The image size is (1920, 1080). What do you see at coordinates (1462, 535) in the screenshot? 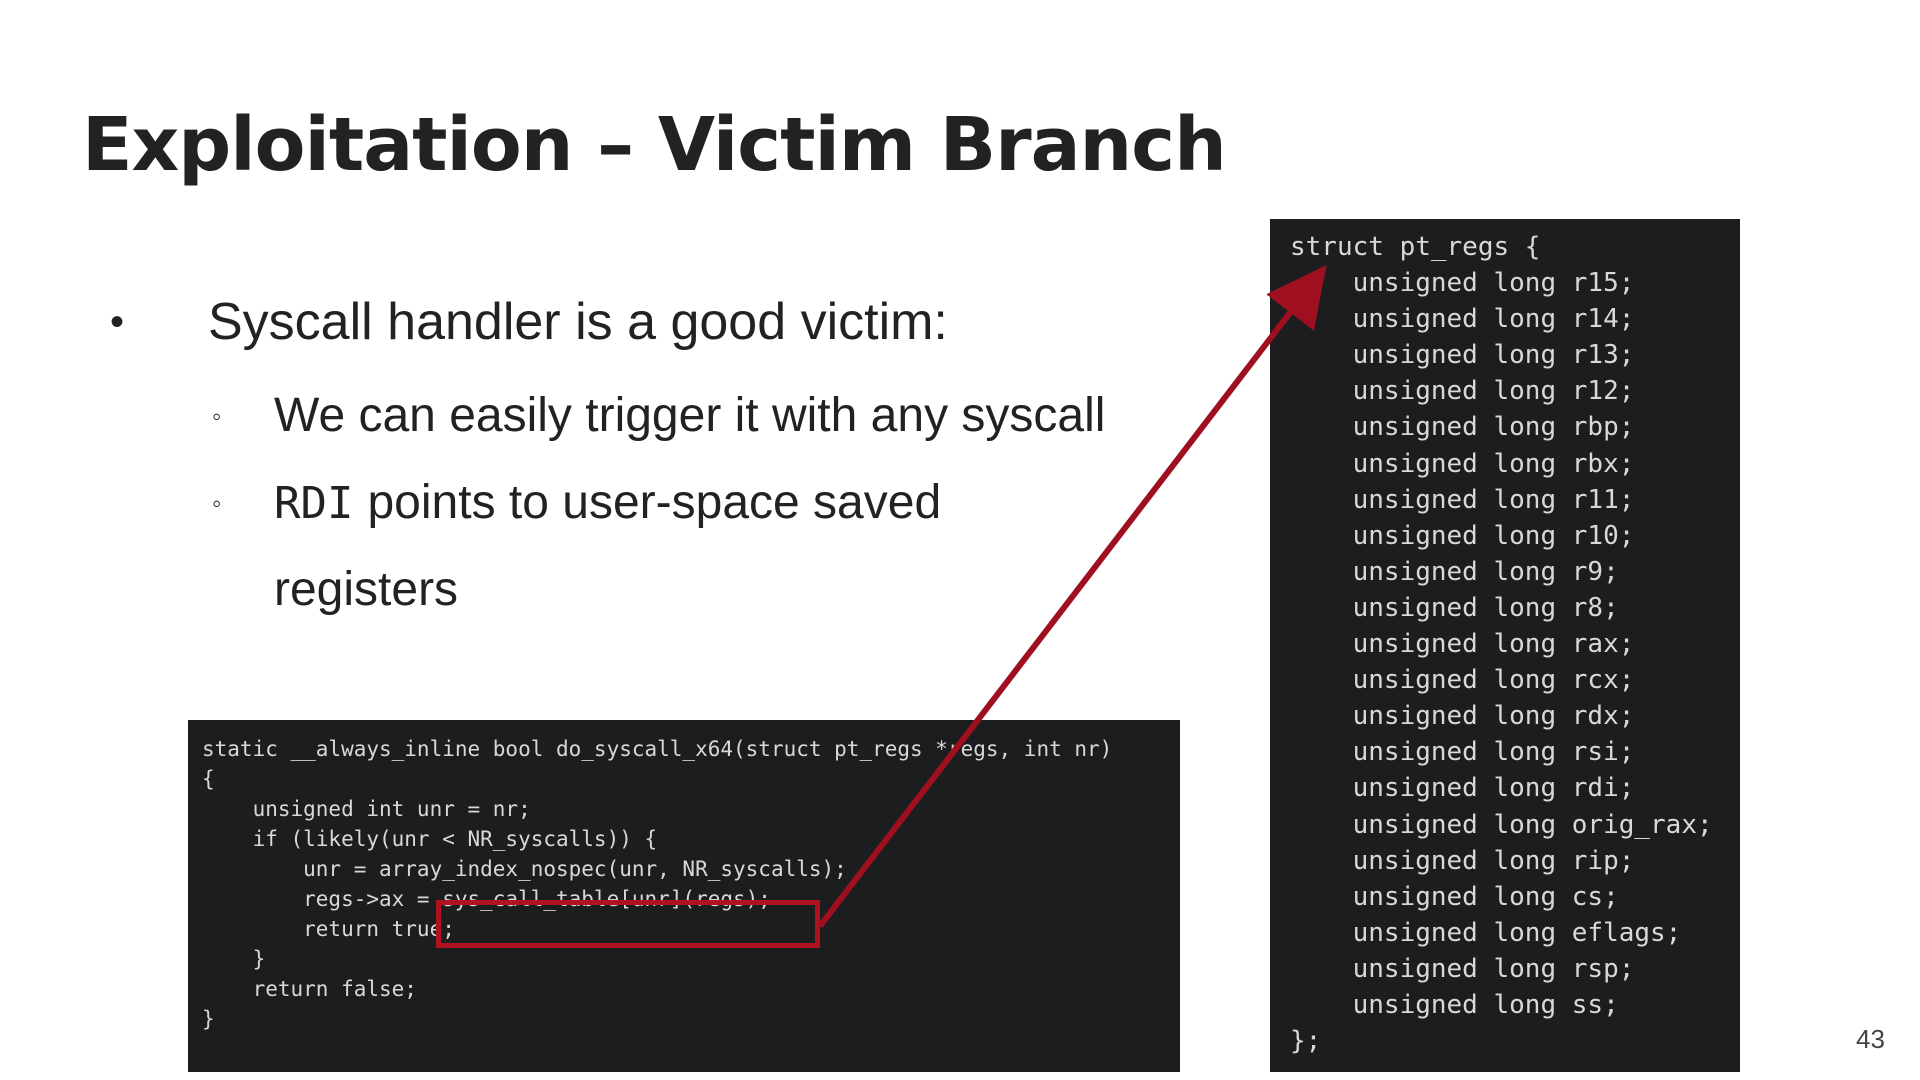
I see `code-line: unsigned long r10;` at bounding box center [1462, 535].